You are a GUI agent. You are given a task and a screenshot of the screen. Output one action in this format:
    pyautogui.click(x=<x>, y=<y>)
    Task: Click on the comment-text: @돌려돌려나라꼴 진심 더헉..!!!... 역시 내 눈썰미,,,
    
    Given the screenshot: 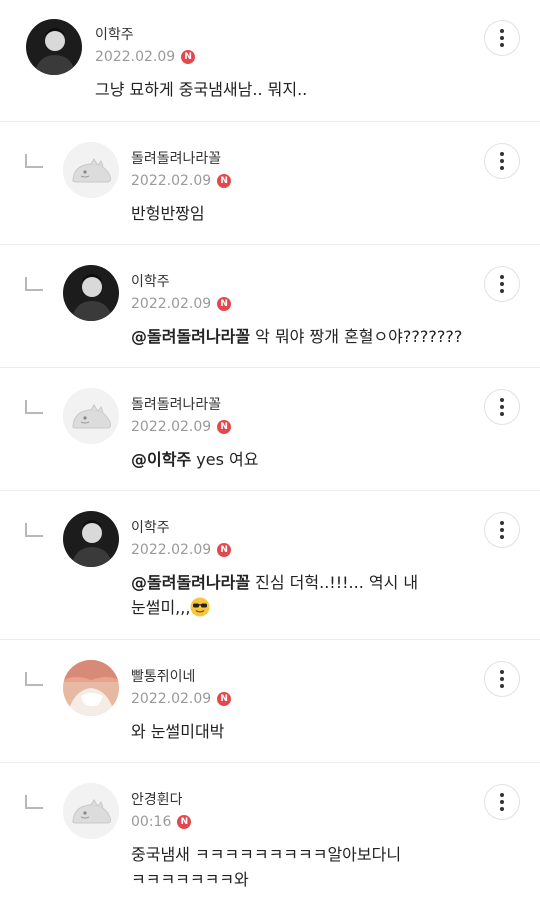 What is the action you would take?
    pyautogui.click(x=275, y=595)
    